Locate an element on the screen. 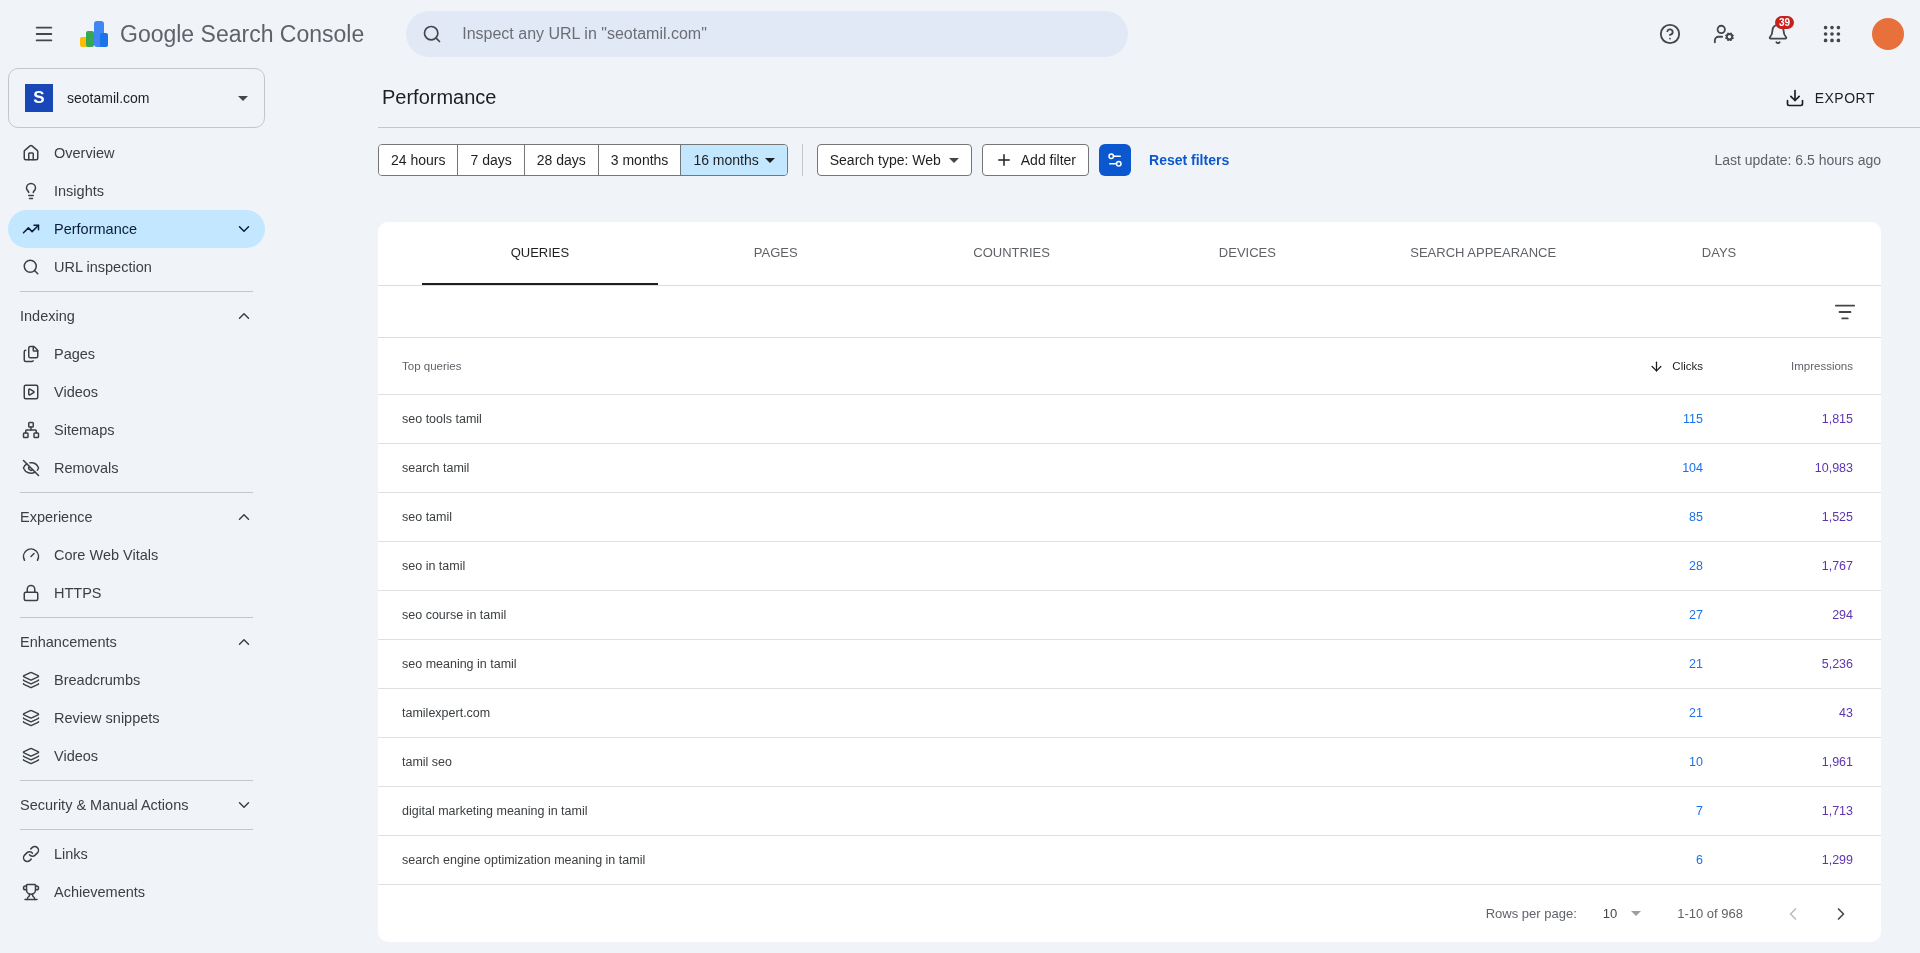  nav-section-header: Experience is located at coordinates (136, 517).